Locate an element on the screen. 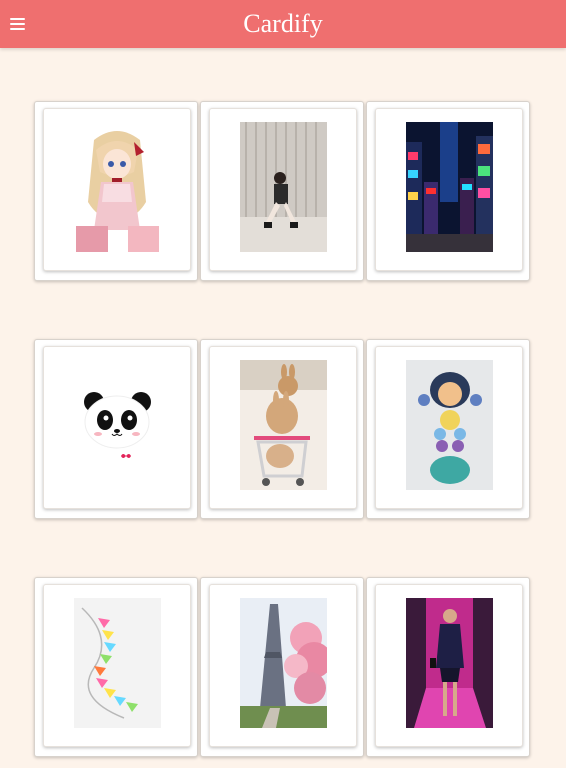 Image resolution: width=566 pixels, height=768 pixels. card-woman-sitting is located at coordinates (282, 191).